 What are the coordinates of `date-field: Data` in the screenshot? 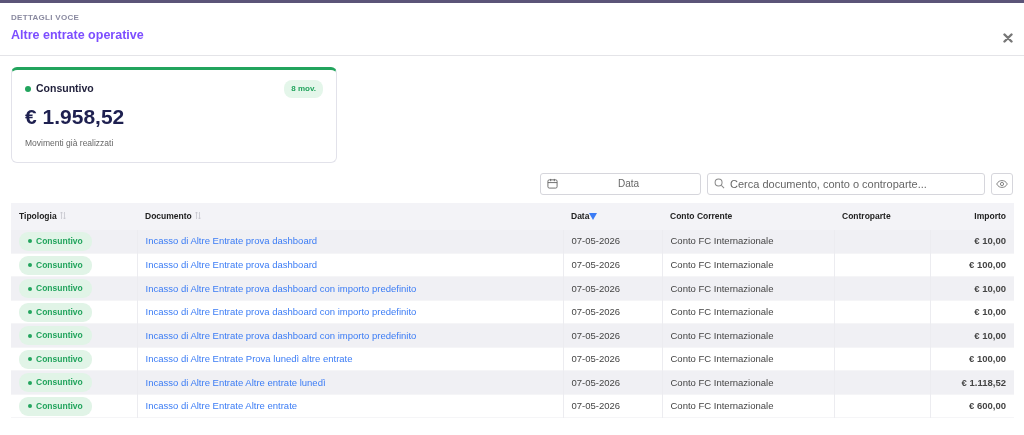 It's located at (620, 183).